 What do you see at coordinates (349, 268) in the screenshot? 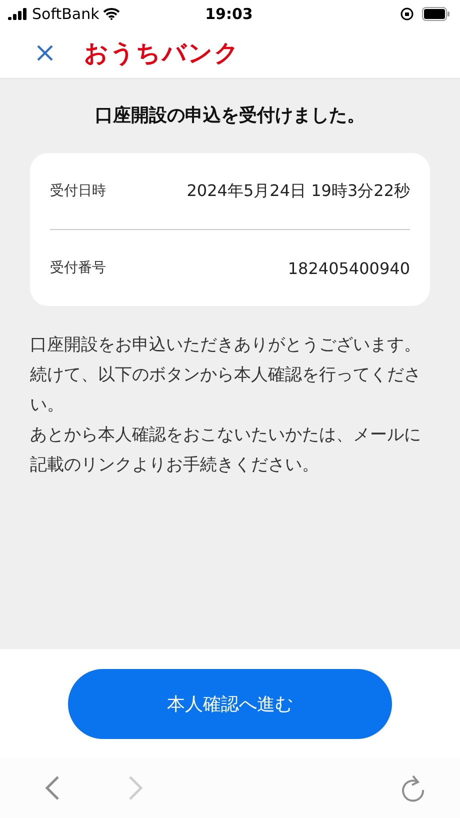
I see `detail-value: 182405400940` at bounding box center [349, 268].